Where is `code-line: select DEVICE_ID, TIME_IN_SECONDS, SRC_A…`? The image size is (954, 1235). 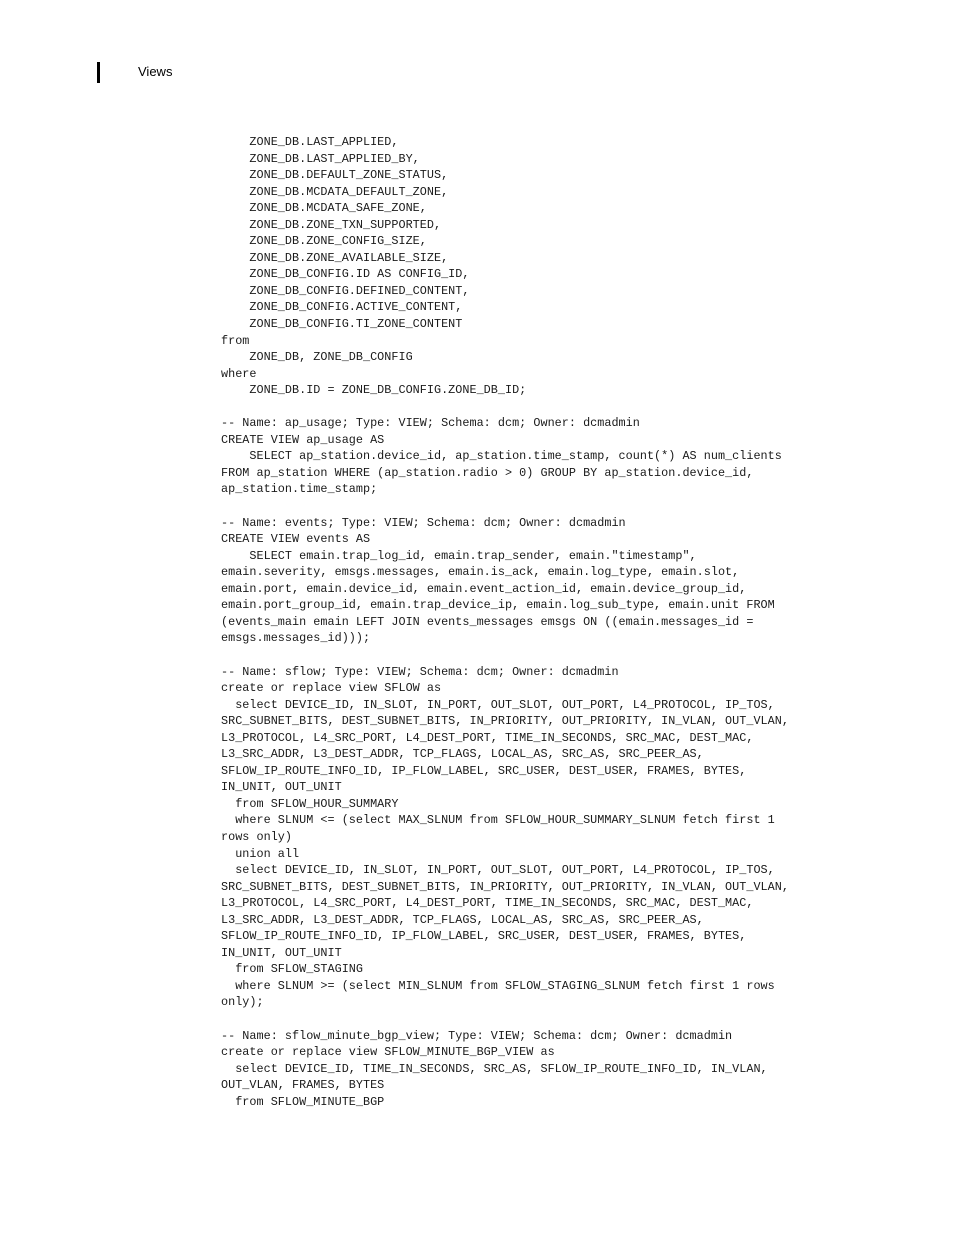 code-line: select DEVICE_ID, TIME_IN_SECONDS, SRC_A… is located at coordinates (494, 1068).